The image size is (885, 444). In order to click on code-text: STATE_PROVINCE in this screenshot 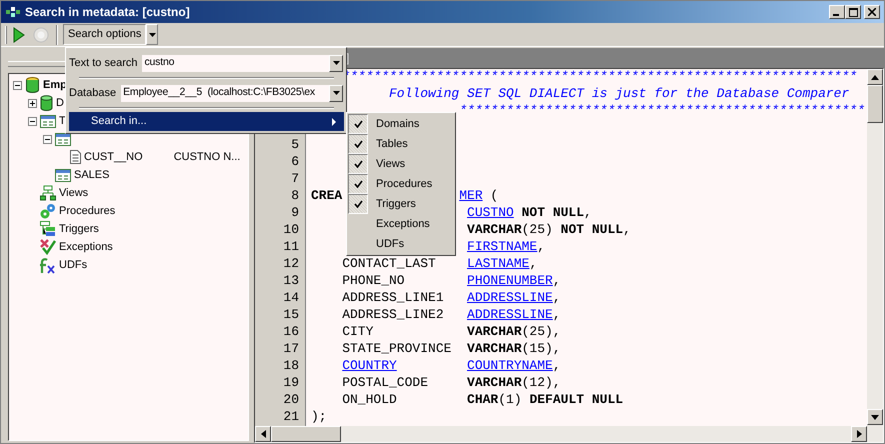, I will do `click(397, 348)`.